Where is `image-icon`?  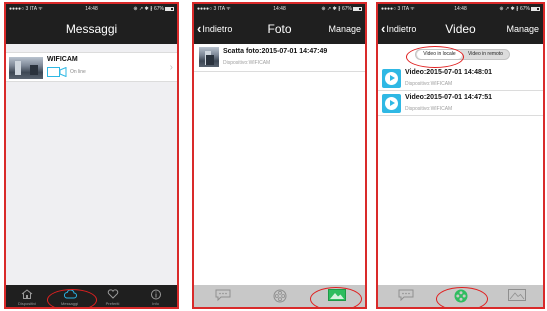
image-icon is located at coordinates (517, 295).